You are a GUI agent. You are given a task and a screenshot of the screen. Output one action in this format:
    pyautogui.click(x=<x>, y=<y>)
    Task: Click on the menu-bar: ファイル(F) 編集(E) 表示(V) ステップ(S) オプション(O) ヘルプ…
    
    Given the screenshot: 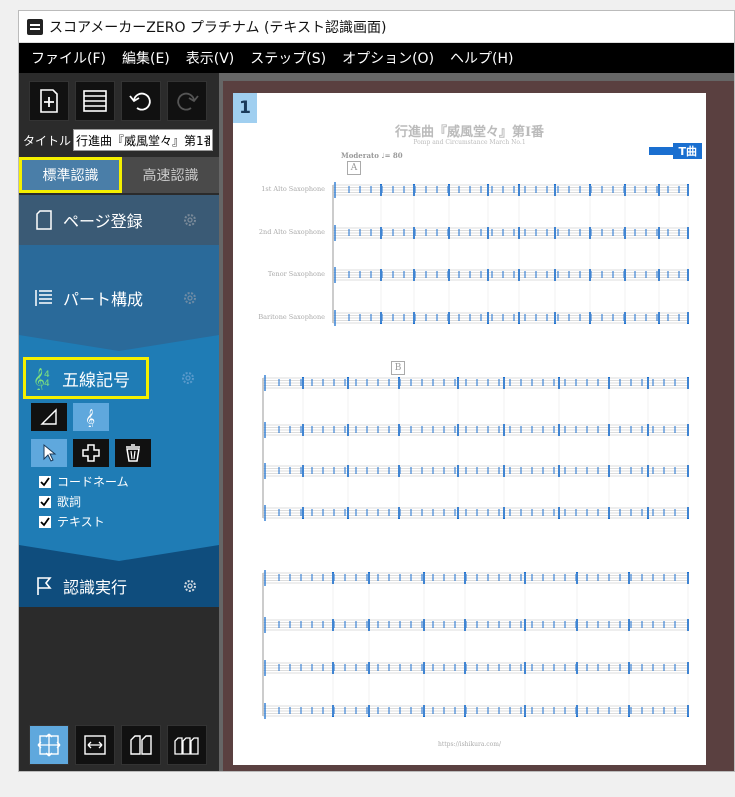 What is the action you would take?
    pyautogui.click(x=376, y=58)
    